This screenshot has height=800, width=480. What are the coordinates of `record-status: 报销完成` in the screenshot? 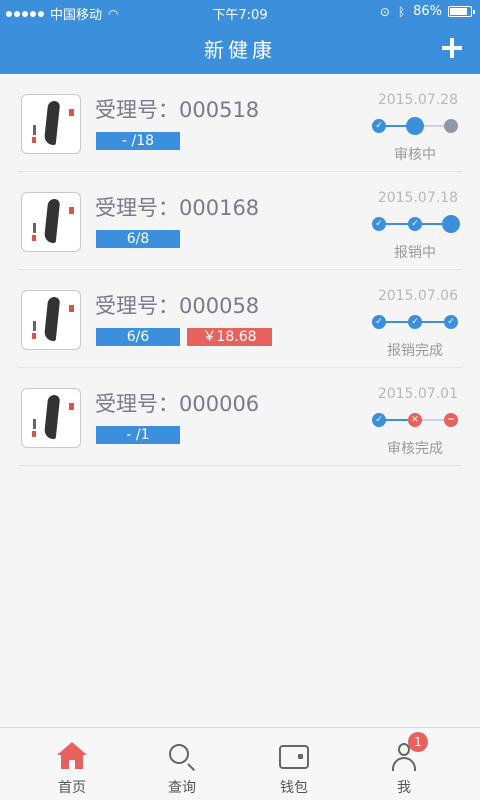 It's located at (415, 351).